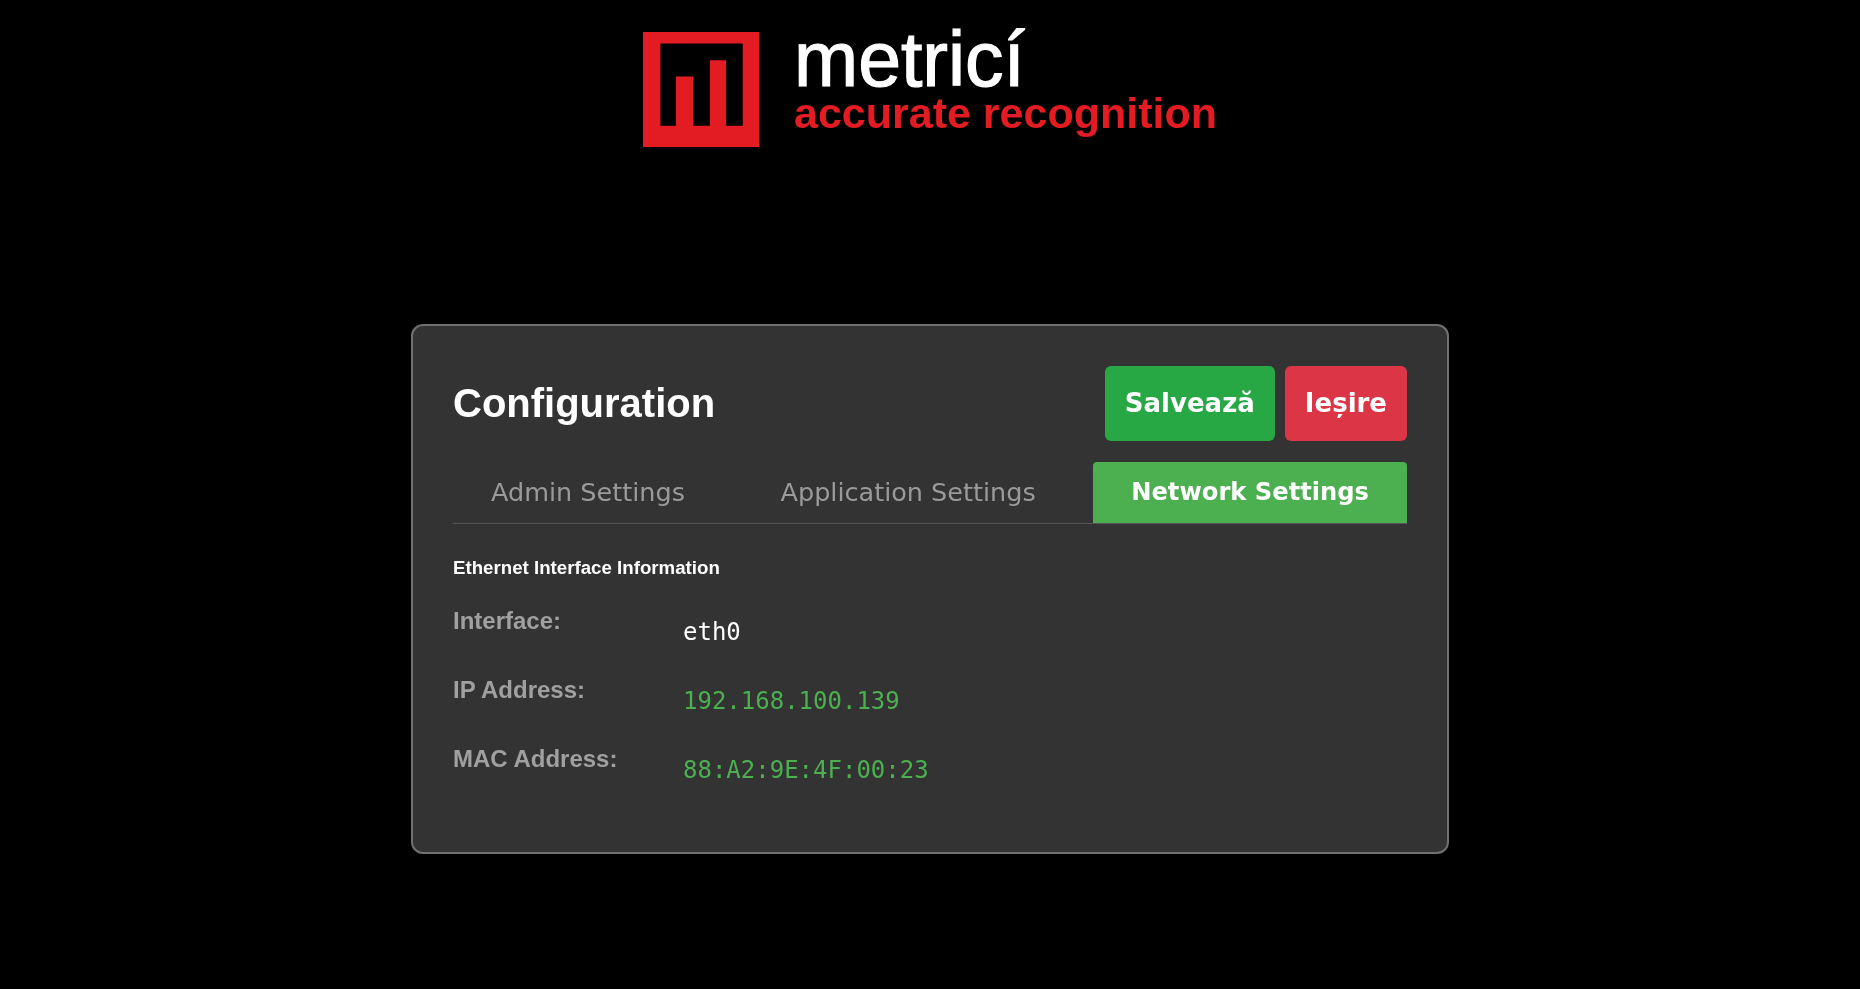 Image resolution: width=1860 pixels, height=989 pixels. What do you see at coordinates (909, 59) in the screenshot?
I see `brand-name: metricí` at bounding box center [909, 59].